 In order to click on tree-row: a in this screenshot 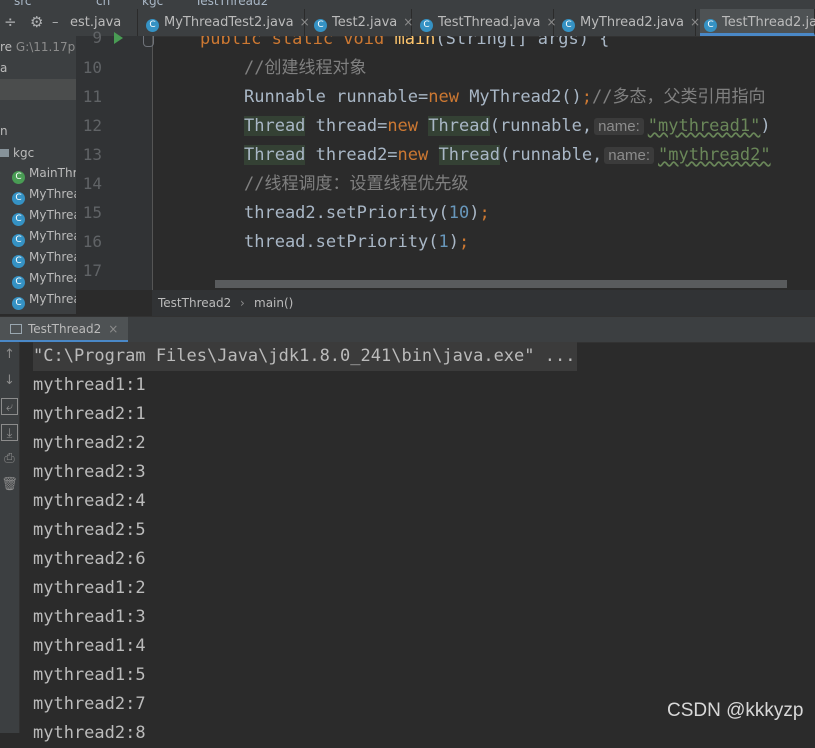, I will do `click(3, 68)`.